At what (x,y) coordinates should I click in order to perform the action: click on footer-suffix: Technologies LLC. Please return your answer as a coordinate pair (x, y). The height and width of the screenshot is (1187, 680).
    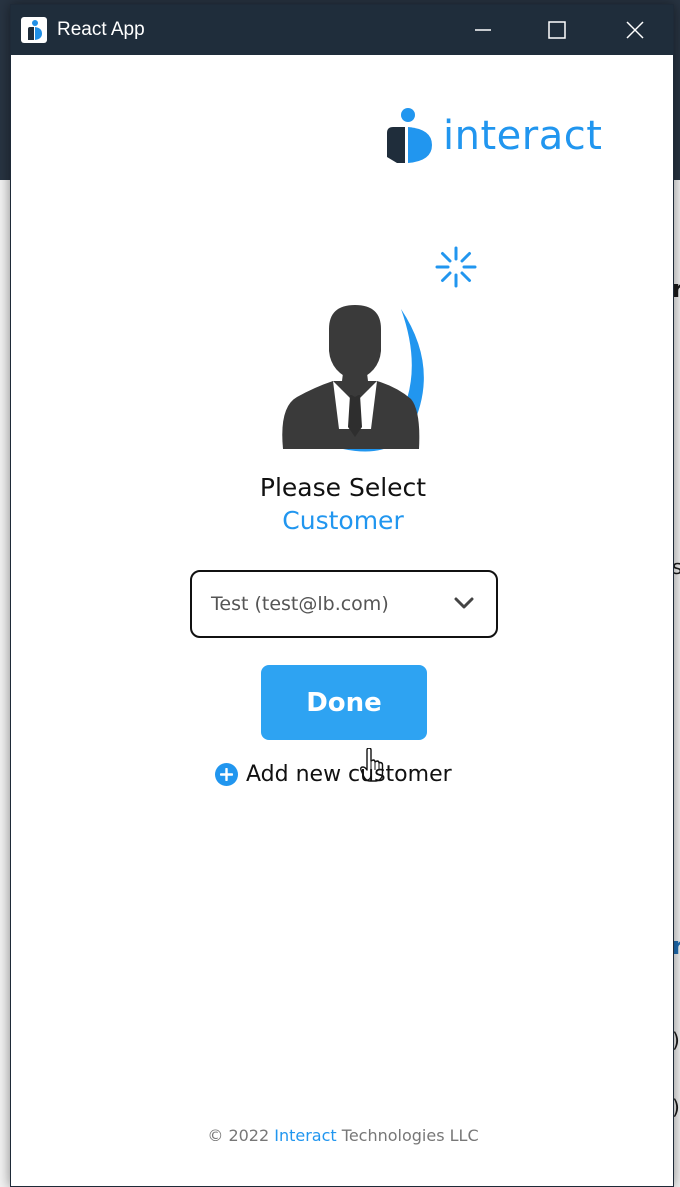
    Looking at the image, I should click on (407, 1135).